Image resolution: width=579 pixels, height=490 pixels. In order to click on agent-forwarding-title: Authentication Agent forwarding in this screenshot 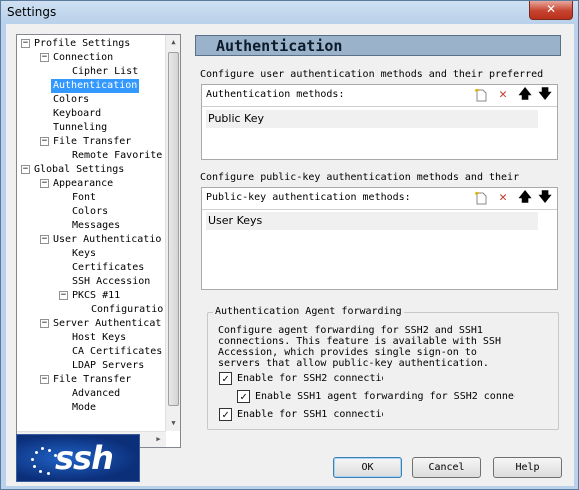, I will do `click(308, 311)`.